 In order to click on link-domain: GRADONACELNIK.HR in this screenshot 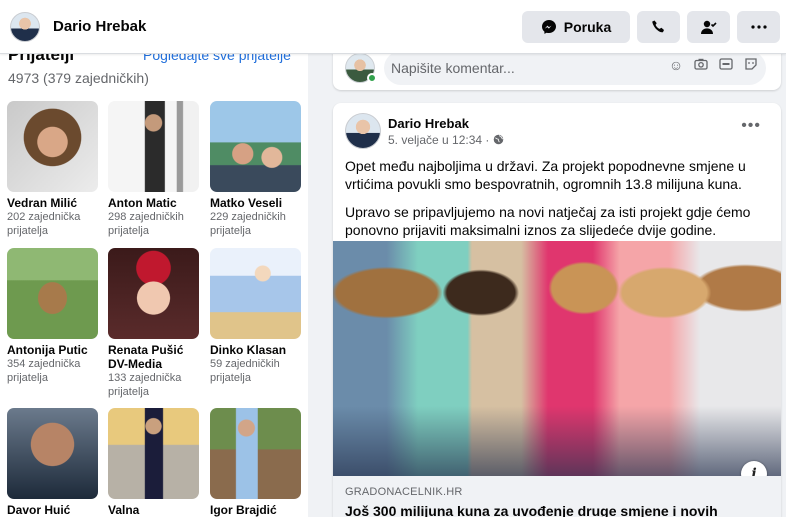, I will do `click(404, 492)`.